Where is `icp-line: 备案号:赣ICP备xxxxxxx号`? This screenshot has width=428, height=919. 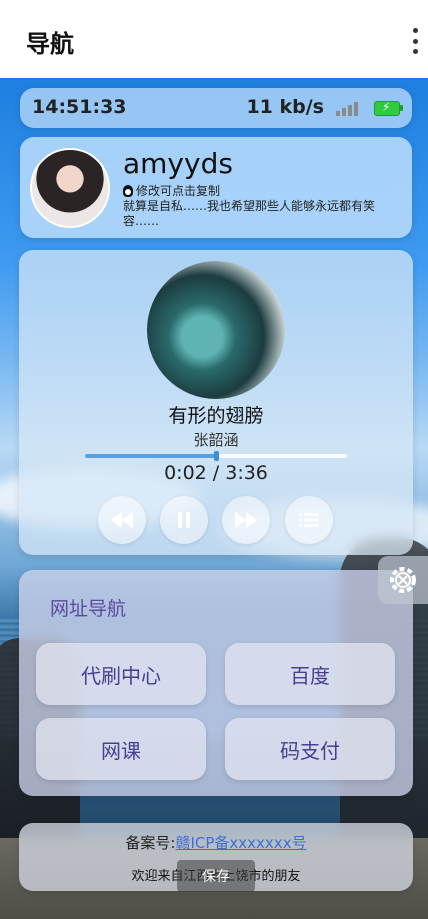
icp-line: 备案号:赣ICP备xxxxxxx号 is located at coordinates (216, 842).